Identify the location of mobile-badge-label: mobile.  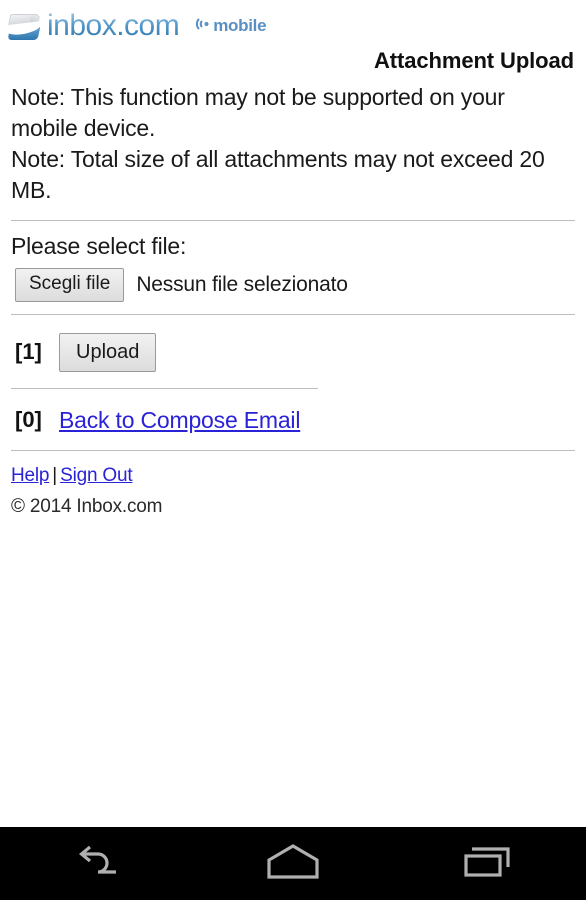
(240, 25).